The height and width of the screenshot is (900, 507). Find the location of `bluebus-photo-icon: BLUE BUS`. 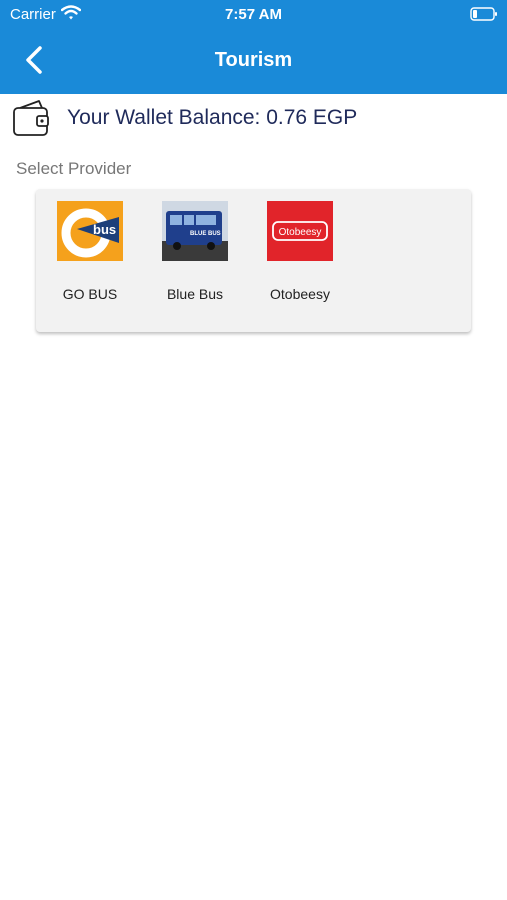

bluebus-photo-icon: BLUE BUS is located at coordinates (195, 231).